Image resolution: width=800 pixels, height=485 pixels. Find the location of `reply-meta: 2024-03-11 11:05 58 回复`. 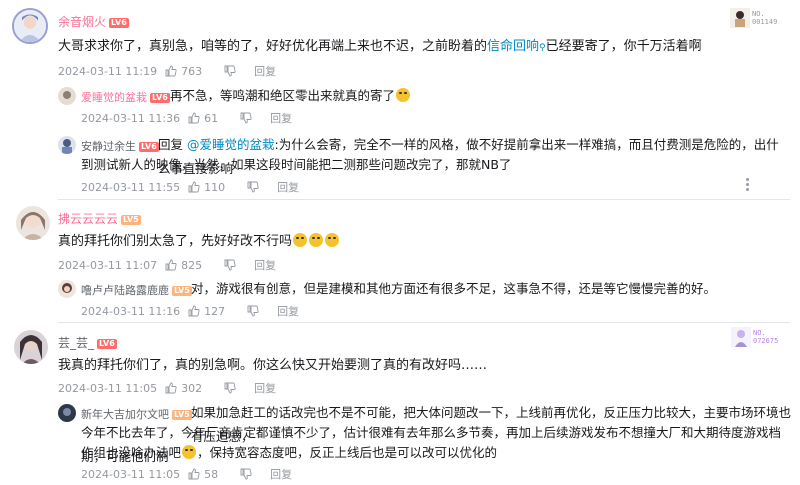

reply-meta: 2024-03-11 11:05 58 回复 is located at coordinates (190, 474).